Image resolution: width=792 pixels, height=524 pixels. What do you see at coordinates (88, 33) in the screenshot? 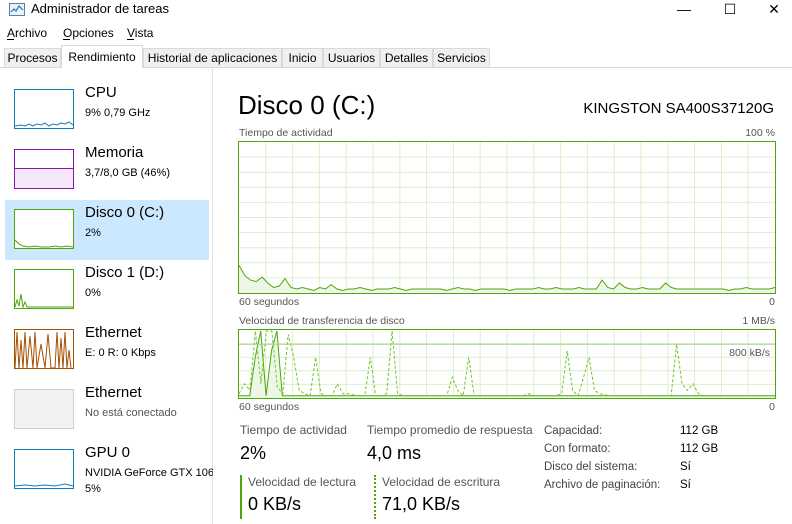
I see `menu-opciones: Opciones` at bounding box center [88, 33].